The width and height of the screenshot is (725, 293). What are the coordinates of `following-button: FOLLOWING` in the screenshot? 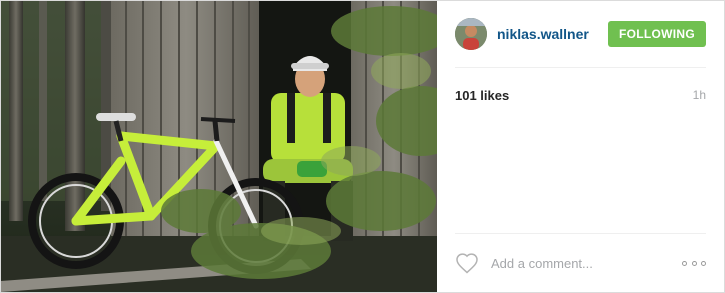 It's located at (656, 34).